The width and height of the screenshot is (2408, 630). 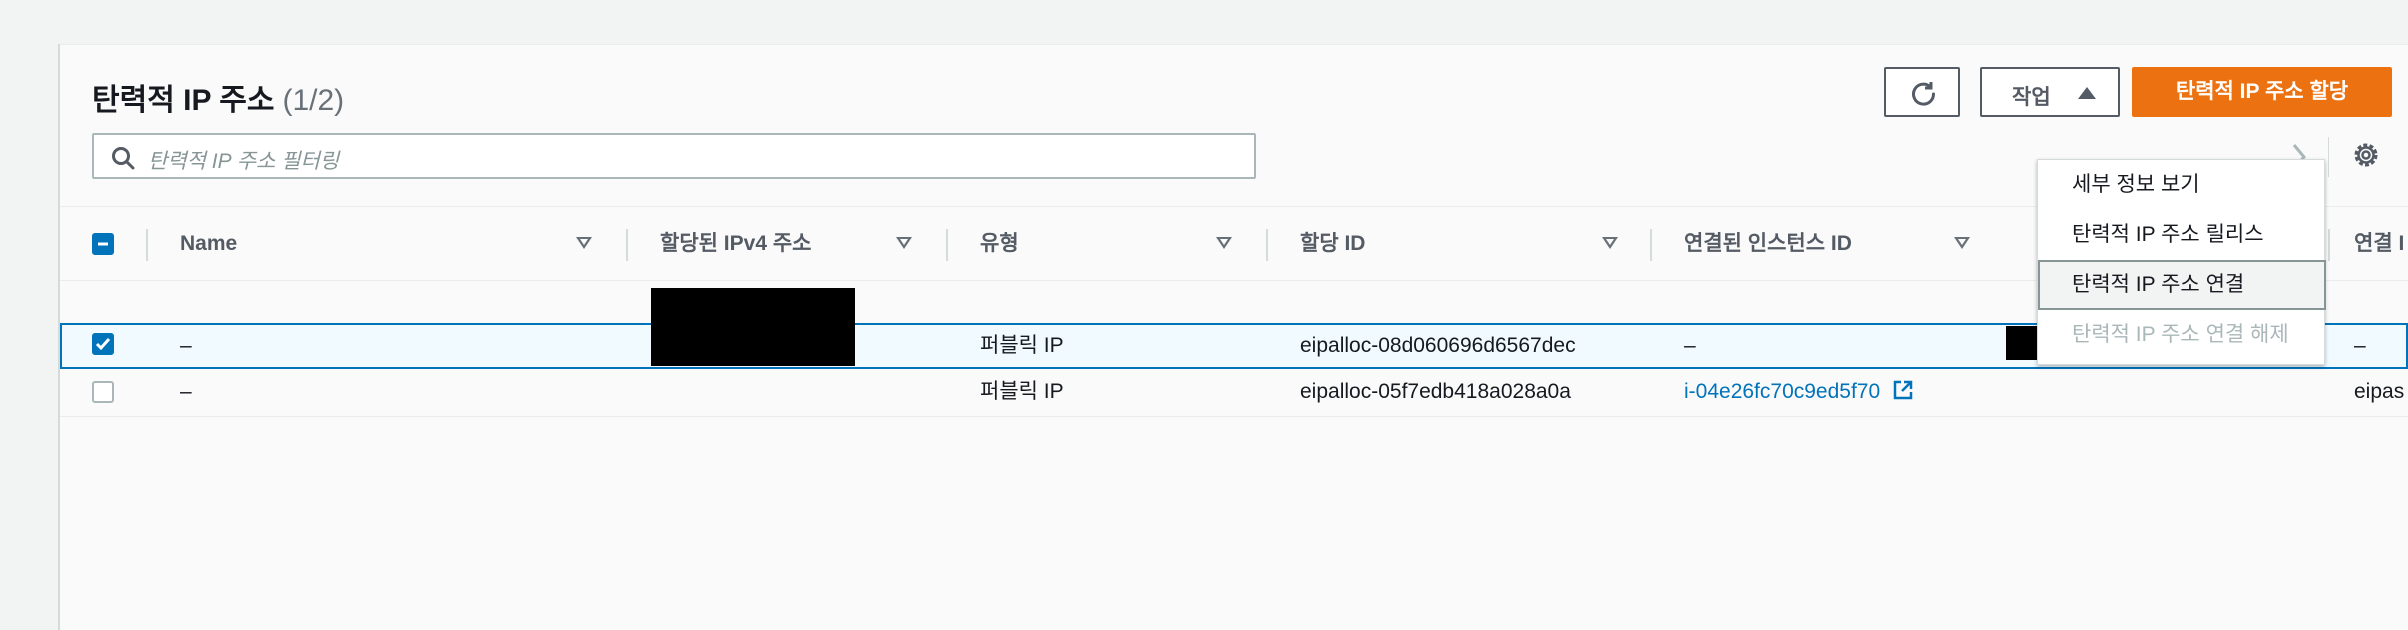 I want to click on menu-item-disassociate: 탄력적 IP 주소 연결 해제, so click(x=2180, y=334).